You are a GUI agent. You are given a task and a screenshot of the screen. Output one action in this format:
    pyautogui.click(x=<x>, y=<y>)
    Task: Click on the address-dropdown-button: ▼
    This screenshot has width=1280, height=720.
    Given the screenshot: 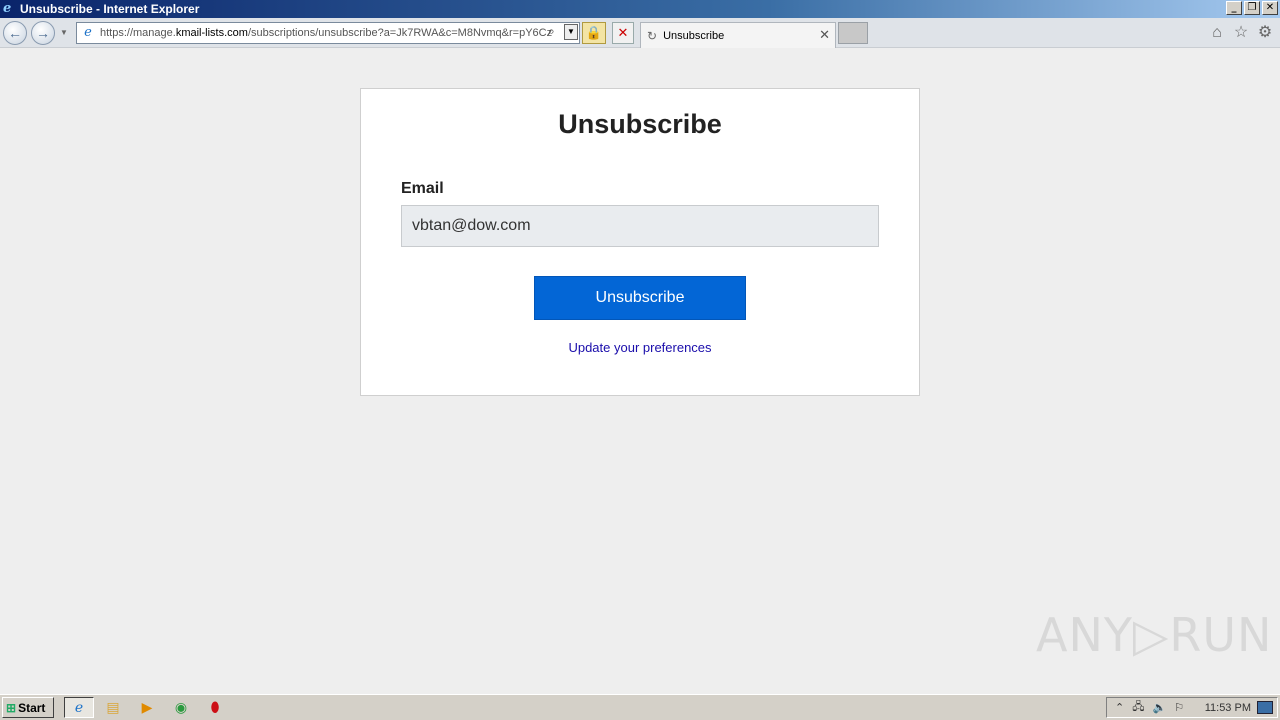 What is the action you would take?
    pyautogui.click(x=571, y=32)
    